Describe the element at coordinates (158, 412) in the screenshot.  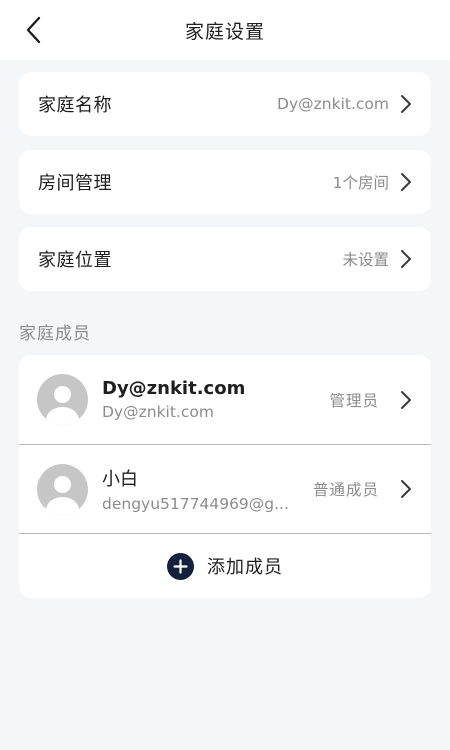
I see `member-account: Dy@znkit.com` at that location.